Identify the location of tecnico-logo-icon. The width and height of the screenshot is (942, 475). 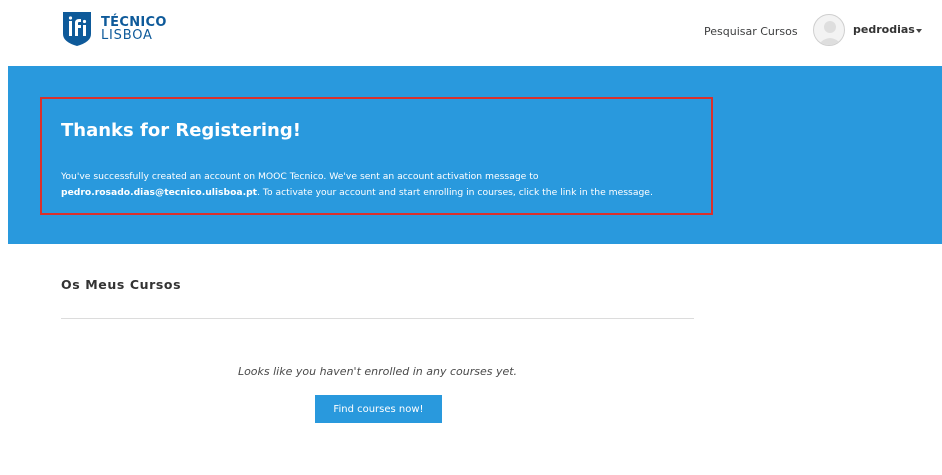
(77, 29).